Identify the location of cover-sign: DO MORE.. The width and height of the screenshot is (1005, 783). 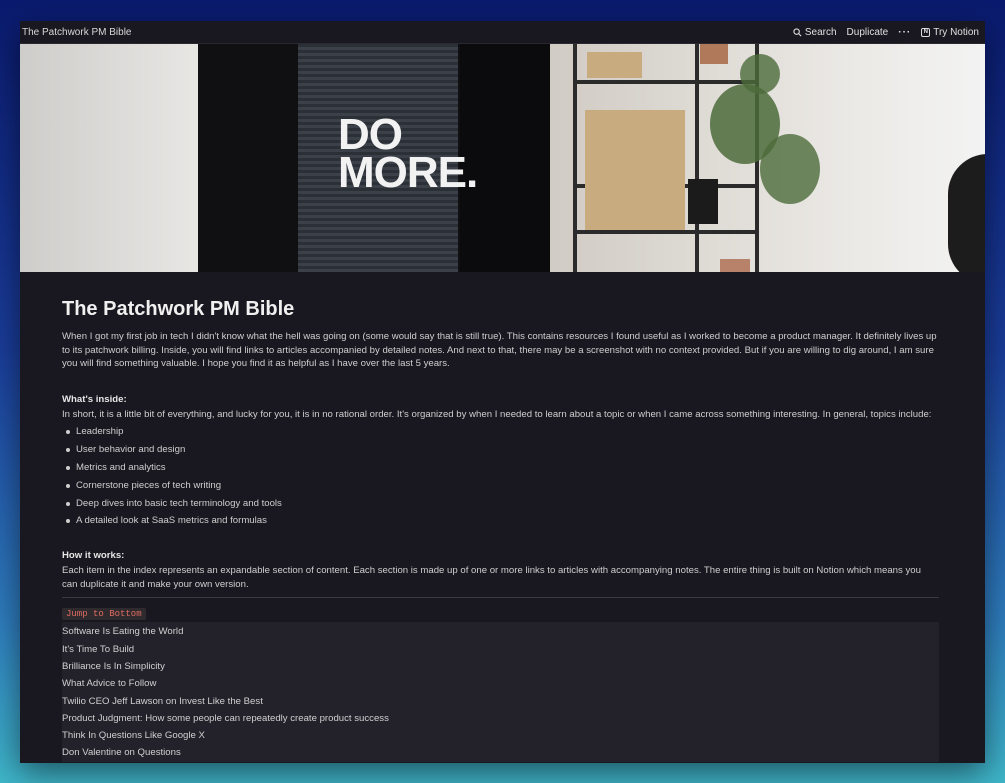
(408, 155).